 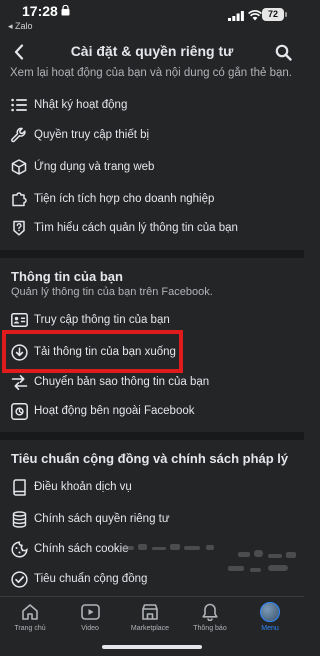 What do you see at coordinates (19, 135) in the screenshot?
I see `wrench-icon` at bounding box center [19, 135].